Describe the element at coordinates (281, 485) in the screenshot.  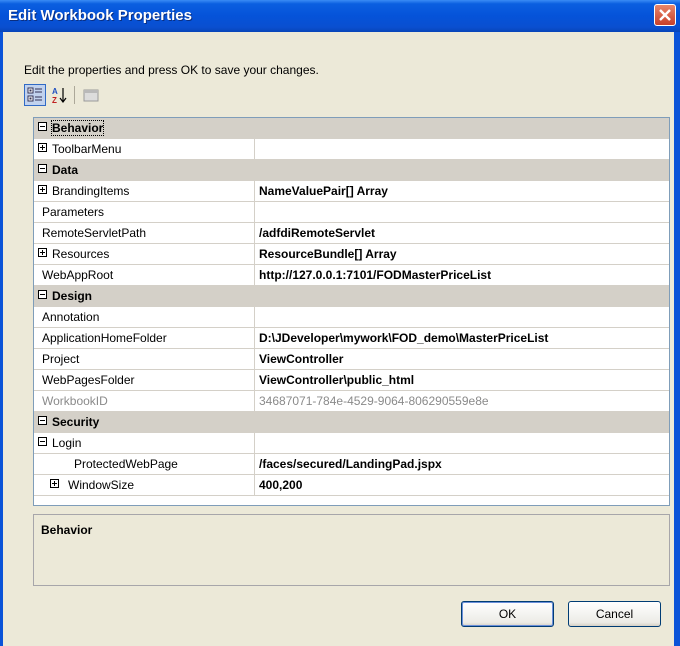
I see `property-value: 400,200` at that location.